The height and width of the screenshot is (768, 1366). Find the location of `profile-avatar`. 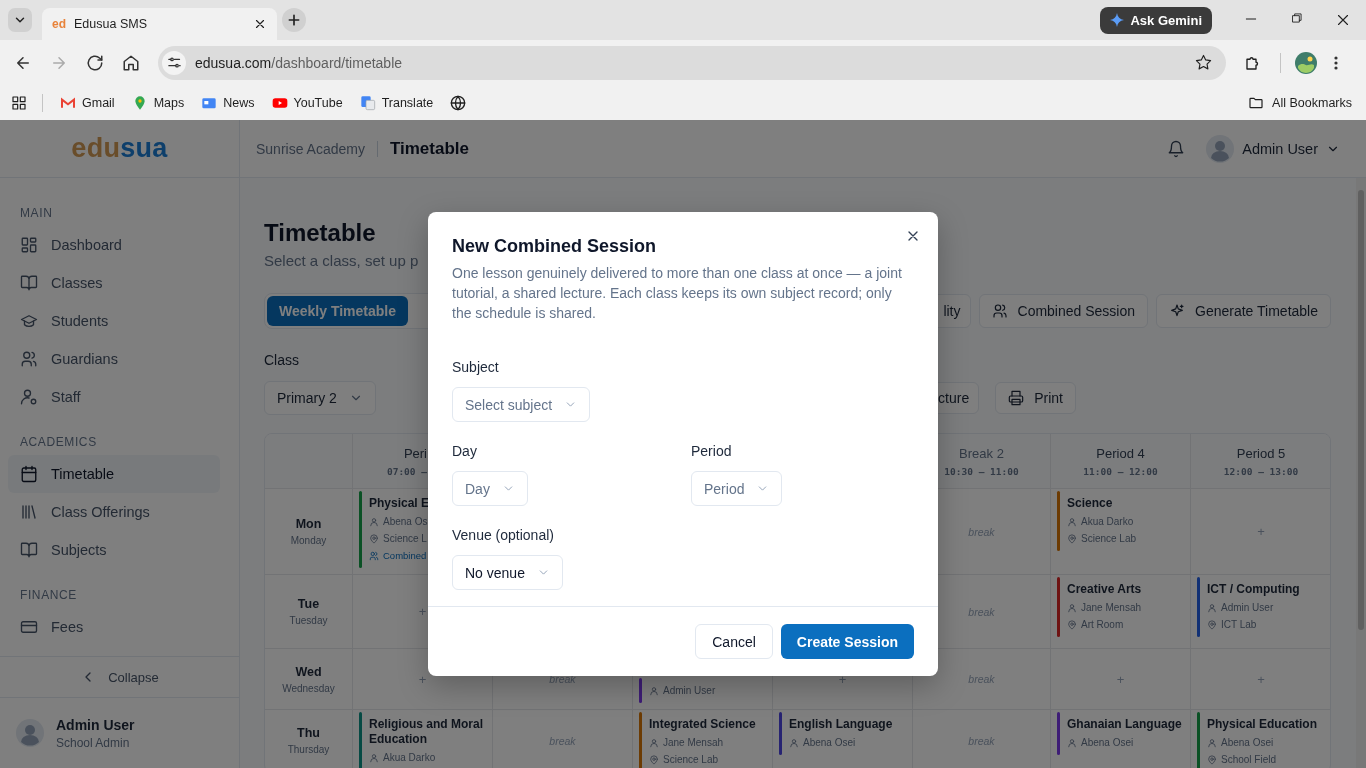

profile-avatar is located at coordinates (1306, 62).